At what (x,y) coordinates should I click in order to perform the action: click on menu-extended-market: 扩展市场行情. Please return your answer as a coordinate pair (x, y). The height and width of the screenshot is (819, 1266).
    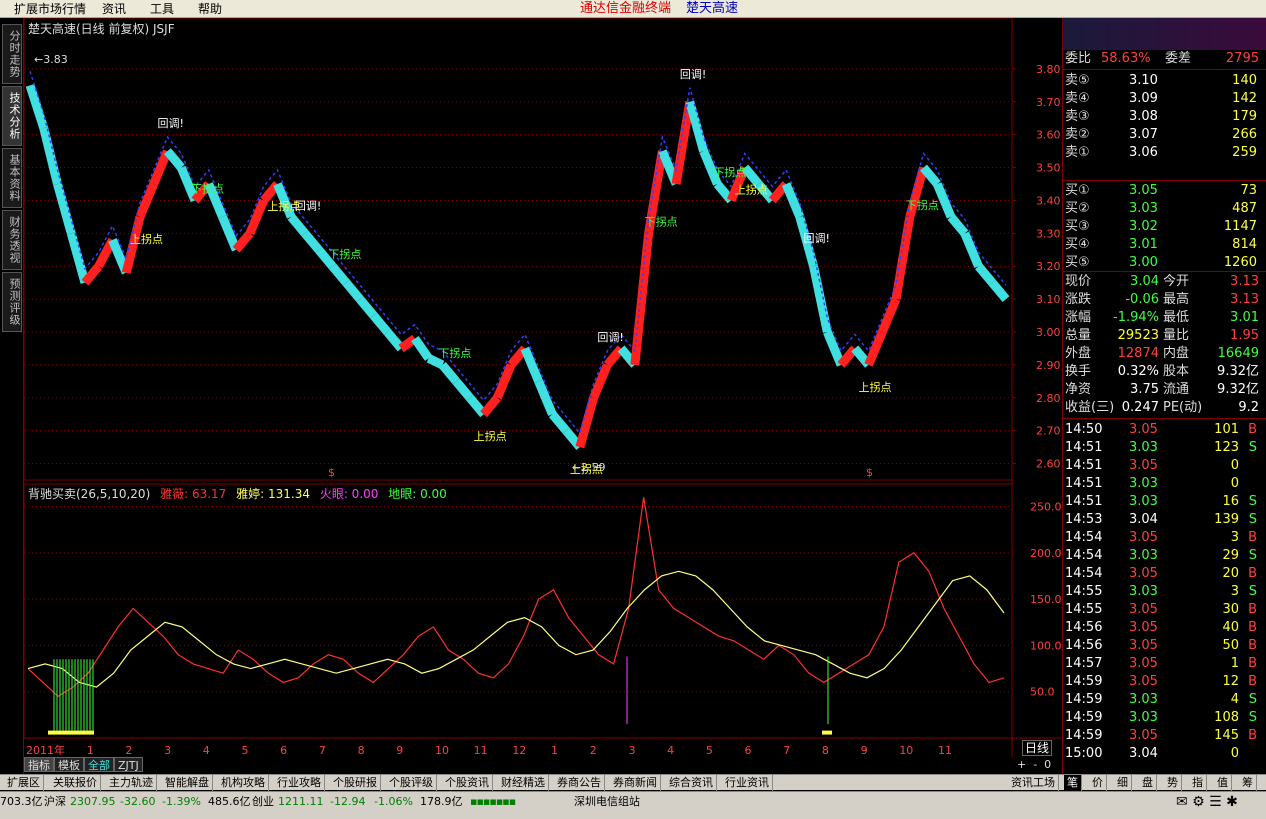
    Looking at the image, I should click on (50, 9).